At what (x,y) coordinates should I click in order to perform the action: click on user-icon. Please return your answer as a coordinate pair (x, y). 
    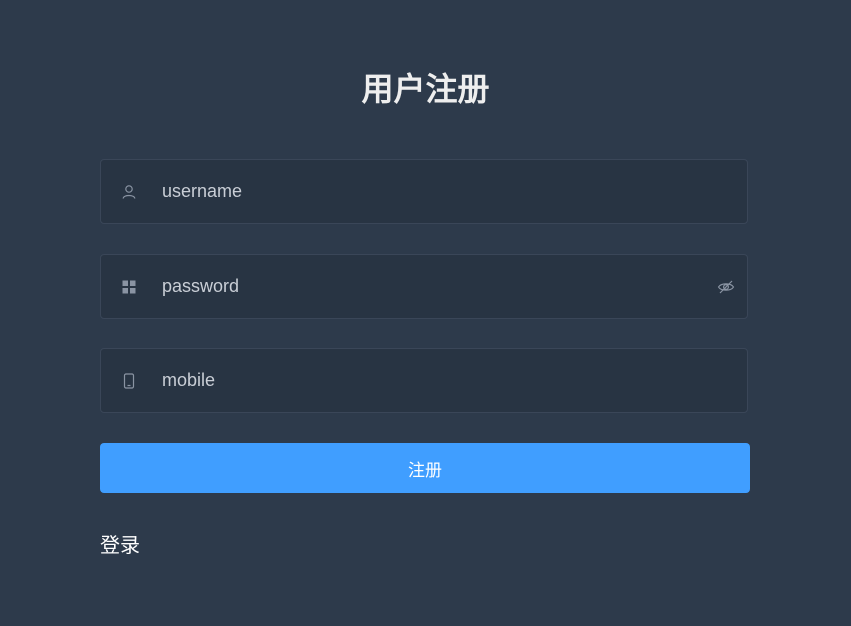
    Looking at the image, I should click on (129, 191).